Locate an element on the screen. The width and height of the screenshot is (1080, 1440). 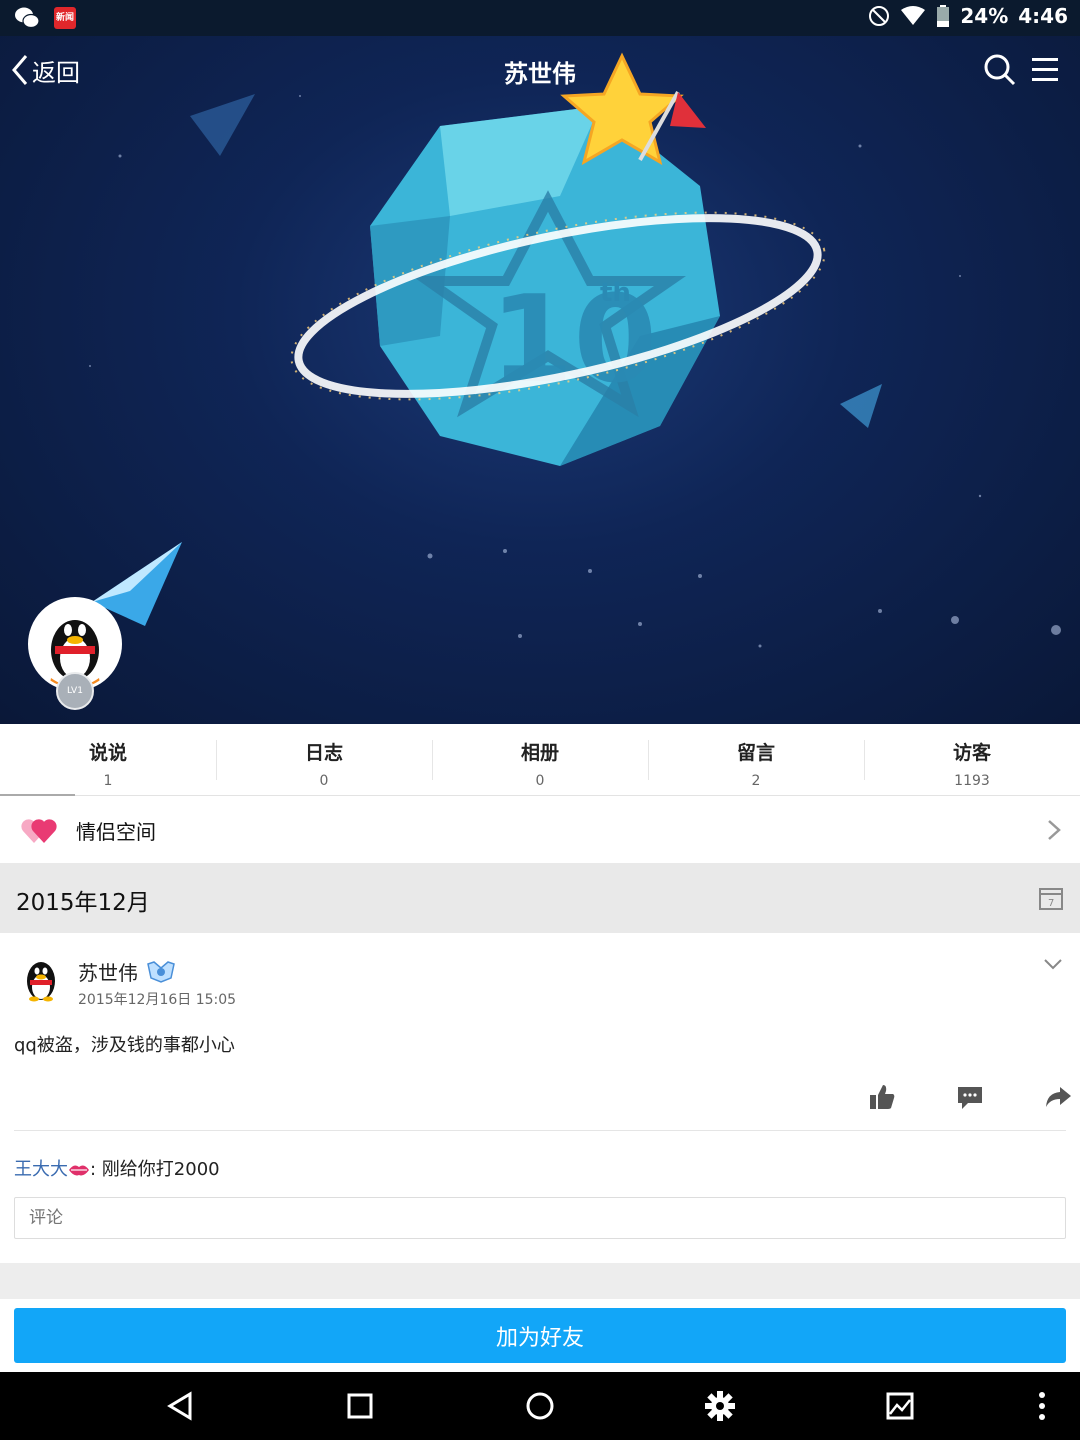
stat-album: 相册 0 is located at coordinates (540, 759).